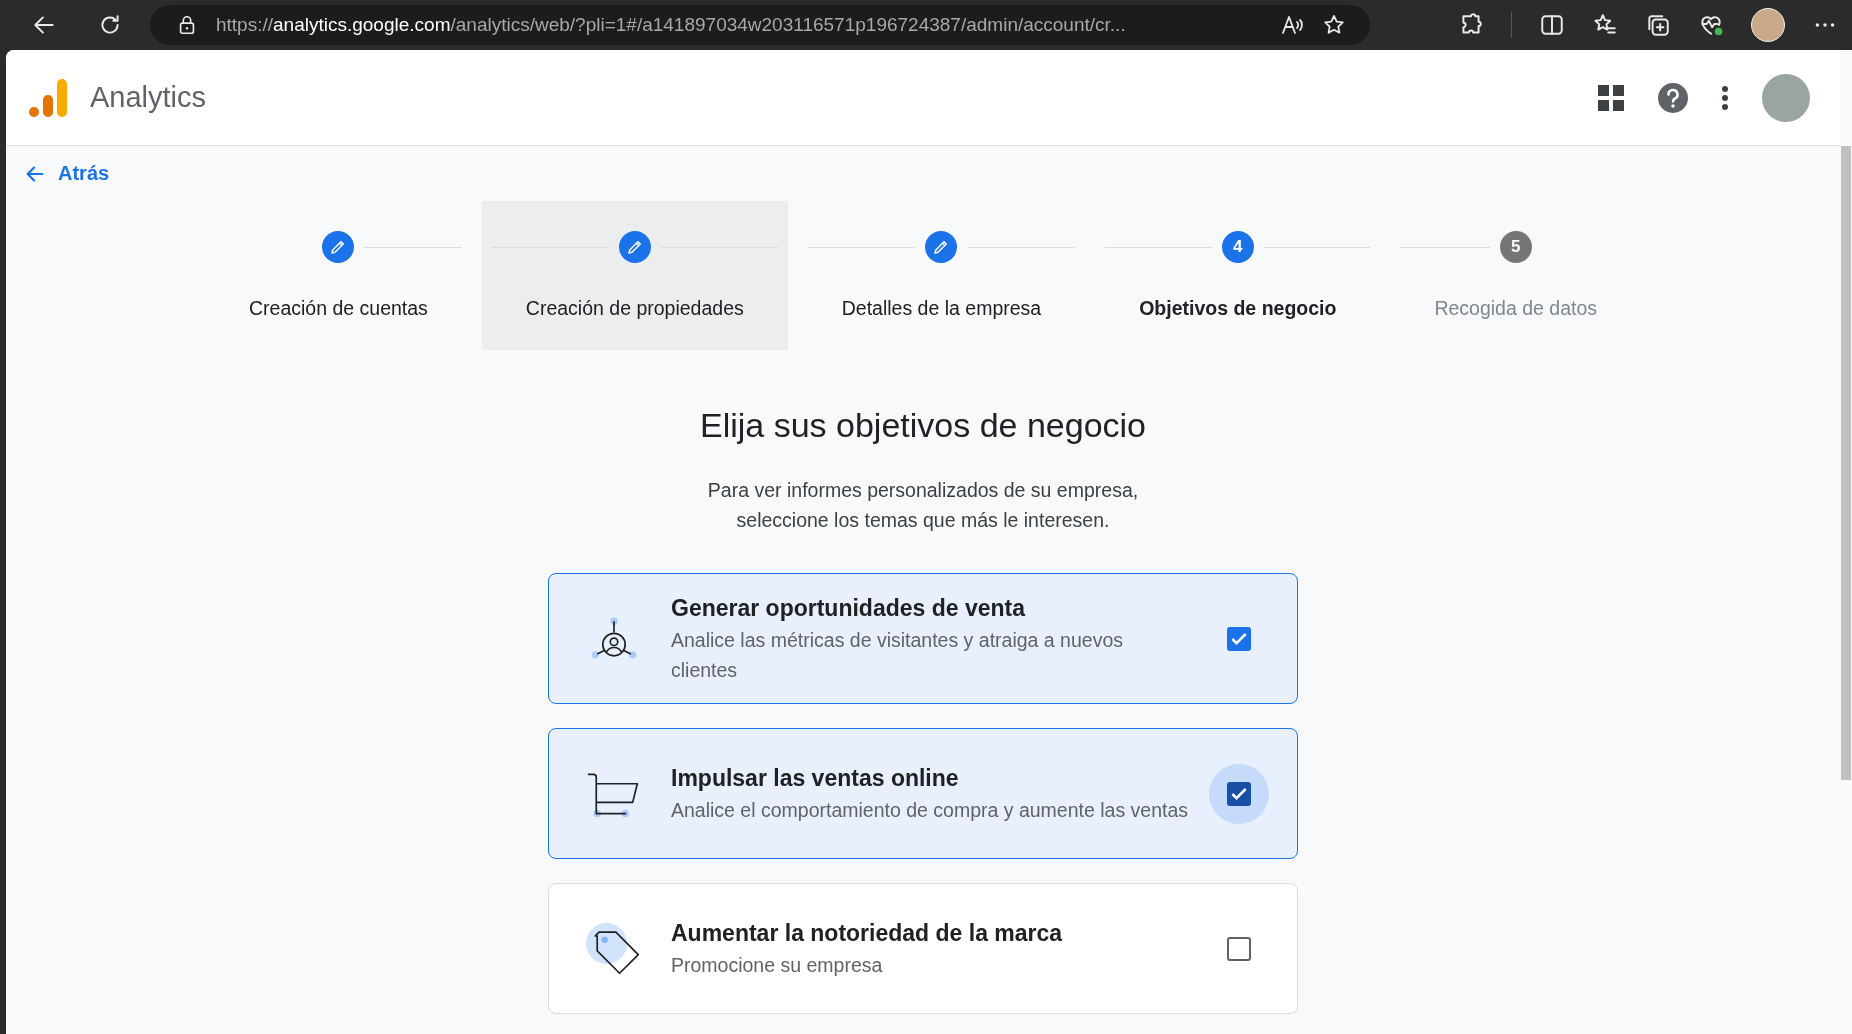 The height and width of the screenshot is (1034, 1852). I want to click on apps-grid-icon, so click(1611, 97).